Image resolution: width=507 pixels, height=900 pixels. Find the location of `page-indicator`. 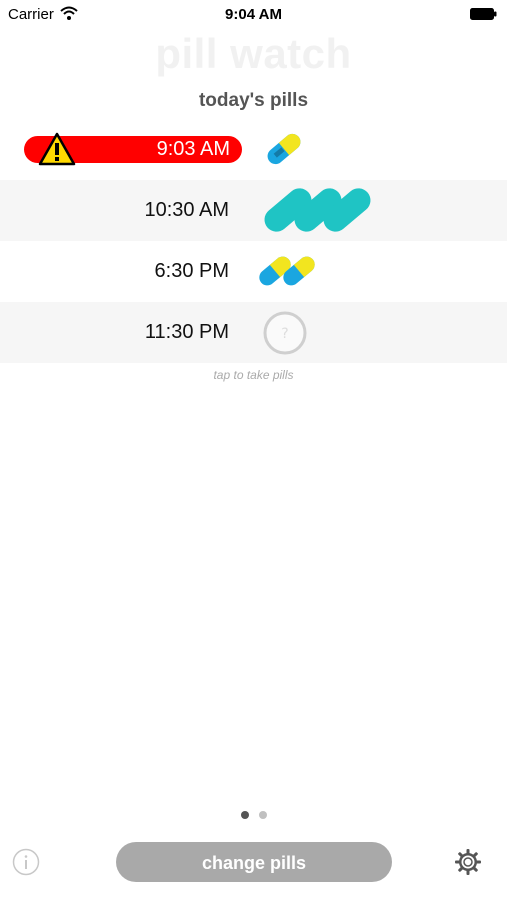

page-indicator is located at coordinates (253, 815).